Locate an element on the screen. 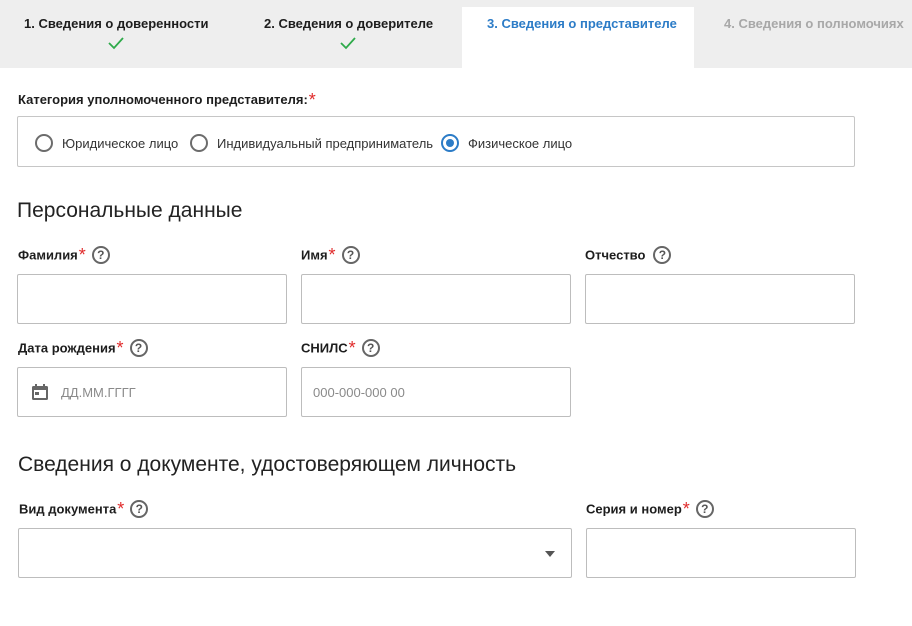 The height and width of the screenshot is (626, 912). name-input is located at coordinates (436, 299).